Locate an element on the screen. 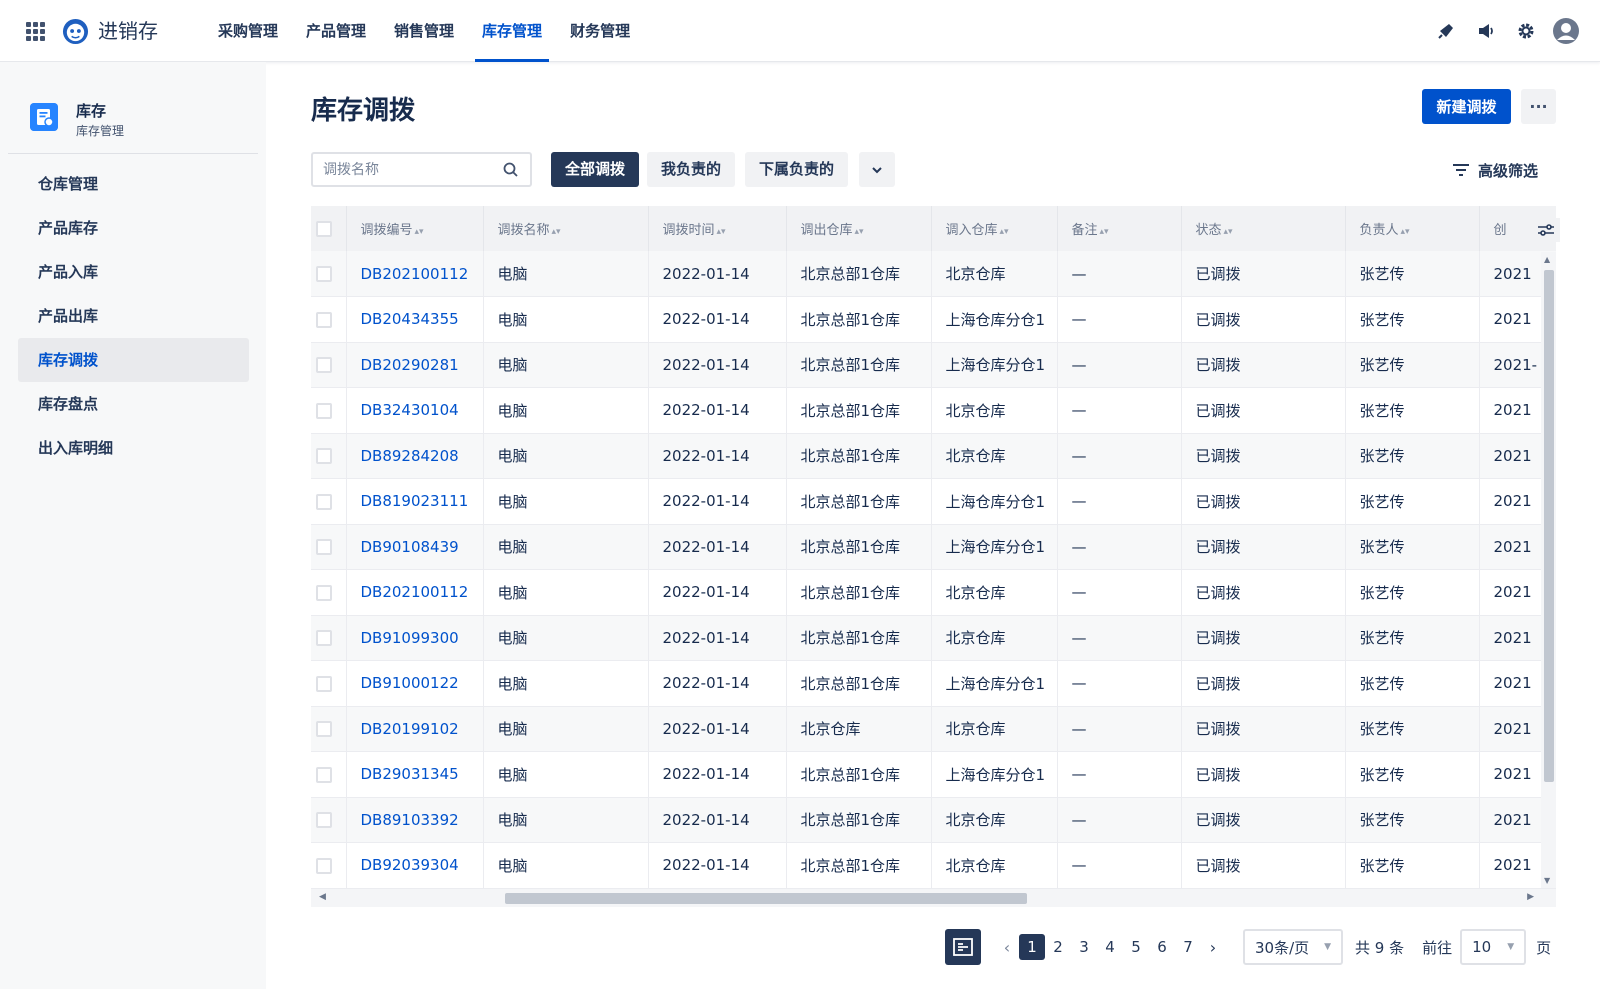 The image size is (1600, 989). tab-subordinate-responsible: 下属负责的 is located at coordinates (797, 169).